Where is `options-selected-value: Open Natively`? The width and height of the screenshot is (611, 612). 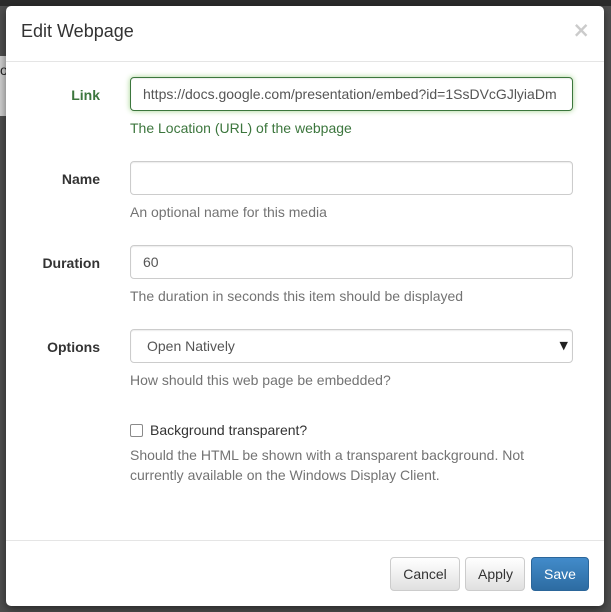 options-selected-value: Open Natively is located at coordinates (191, 346).